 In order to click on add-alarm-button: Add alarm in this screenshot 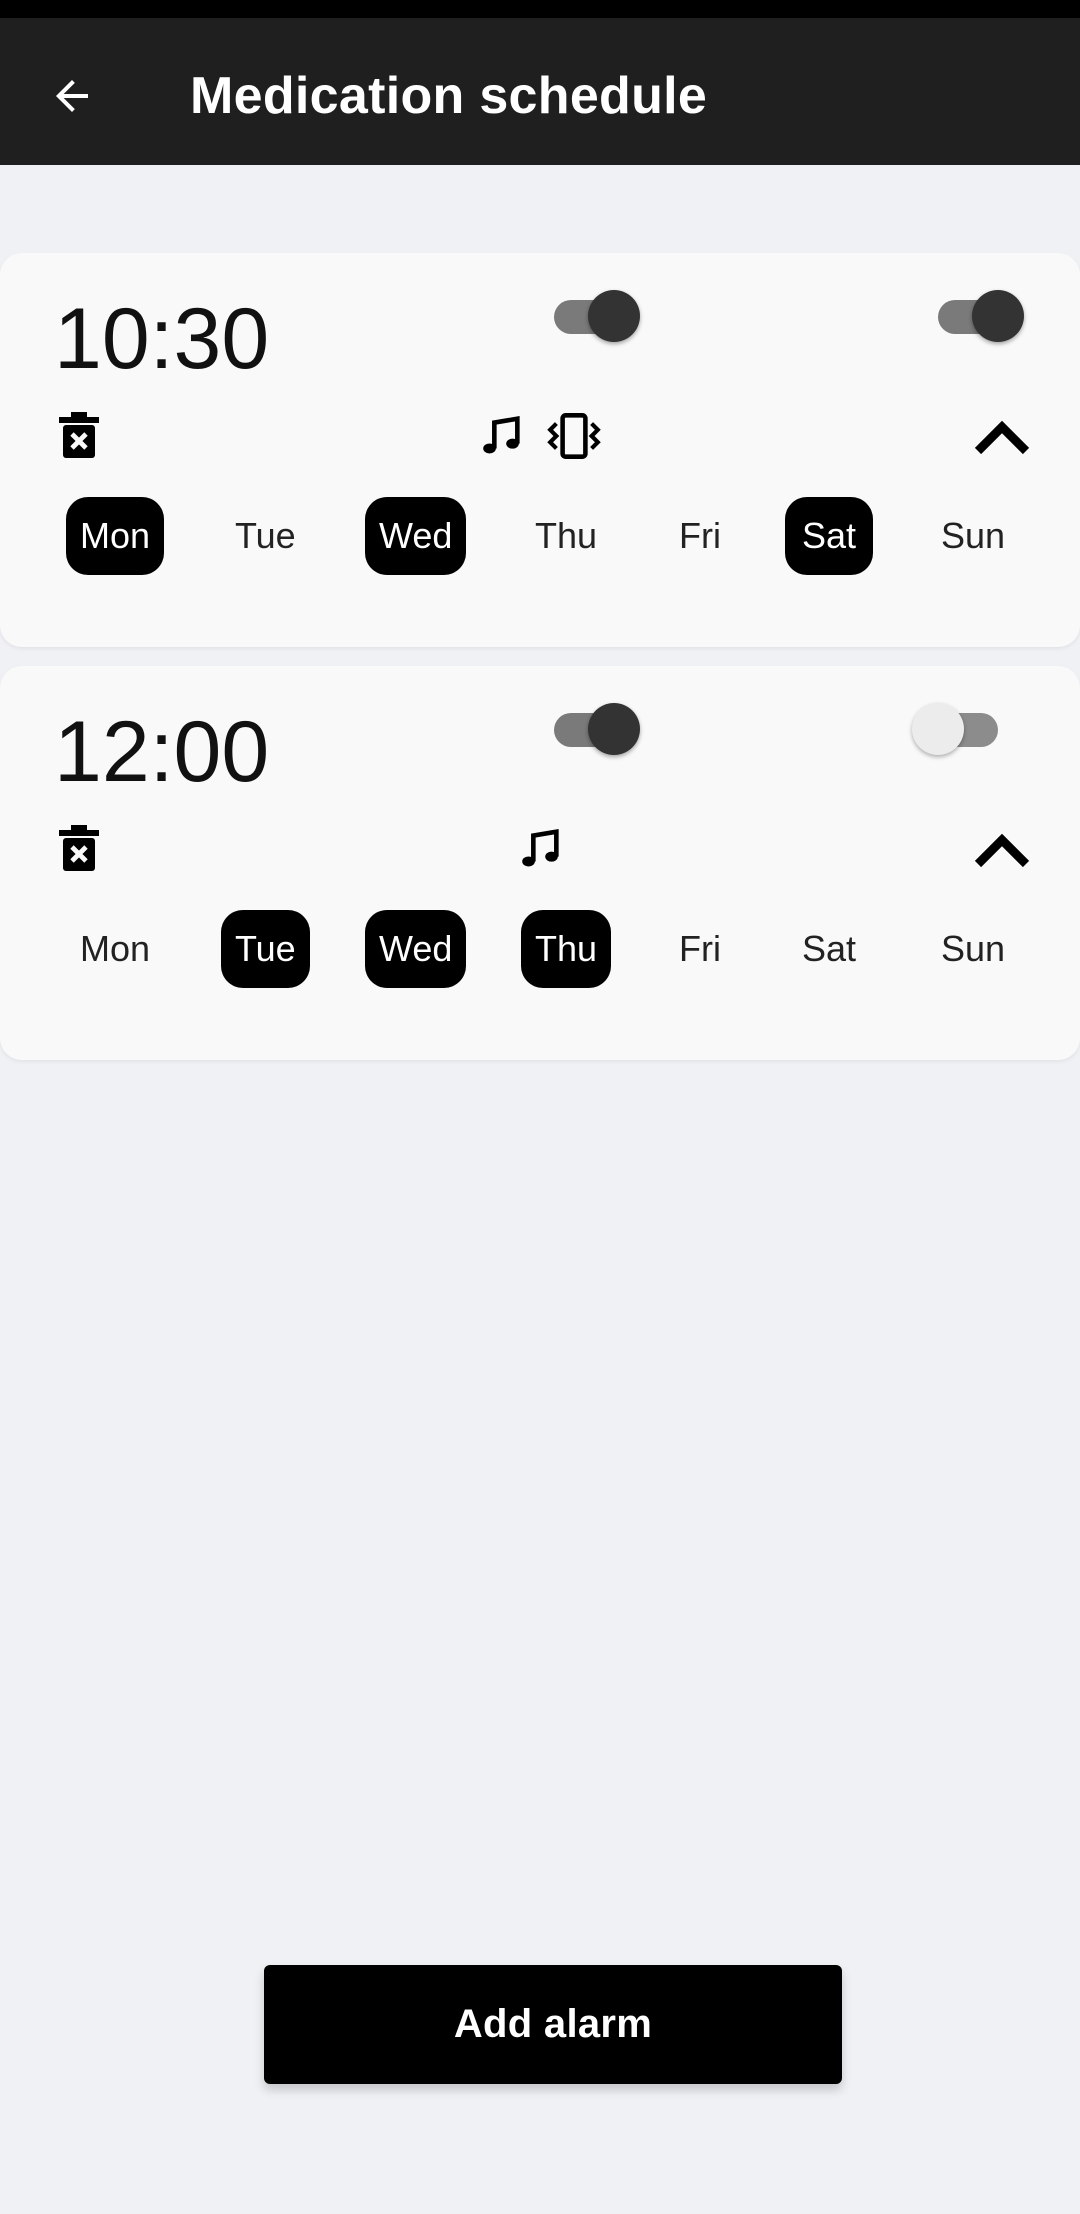, I will do `click(553, 2024)`.